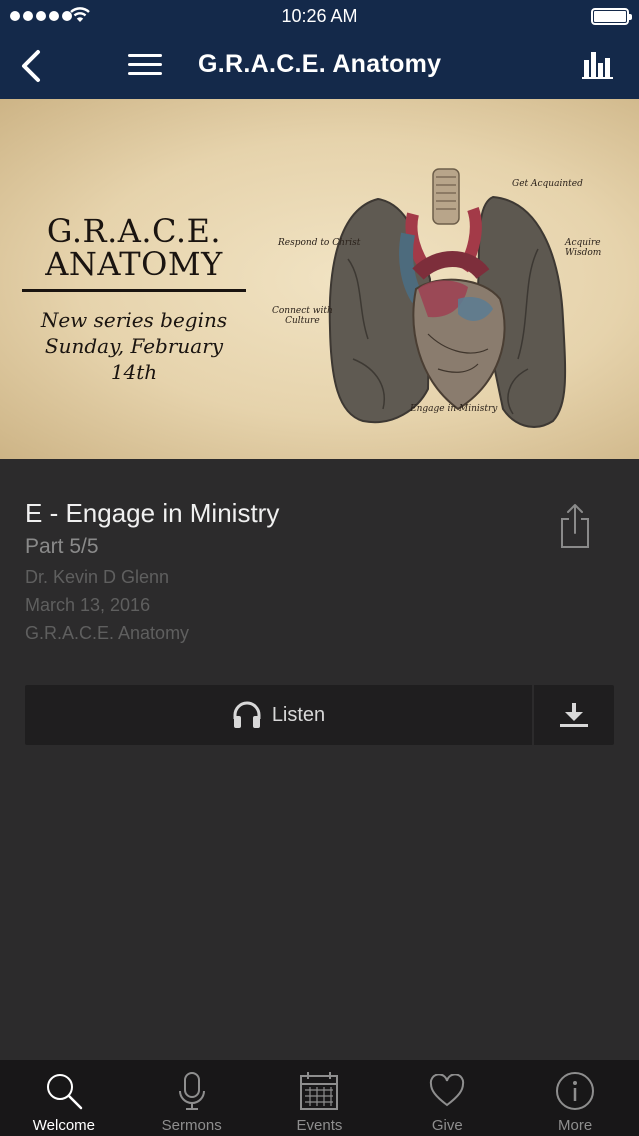 Image resolution: width=639 pixels, height=1136 pixels. I want to click on calendar-icon, so click(319, 1091).